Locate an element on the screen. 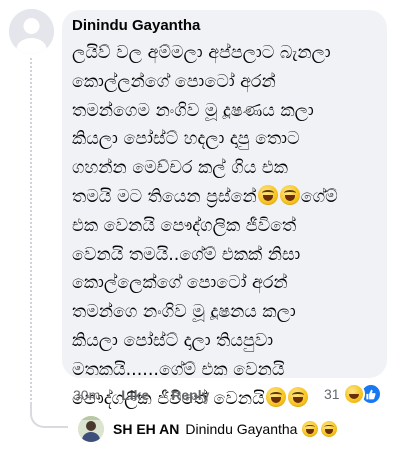 The width and height of the screenshot is (401, 450). comment-timestamp: 30m is located at coordinates (86, 395).